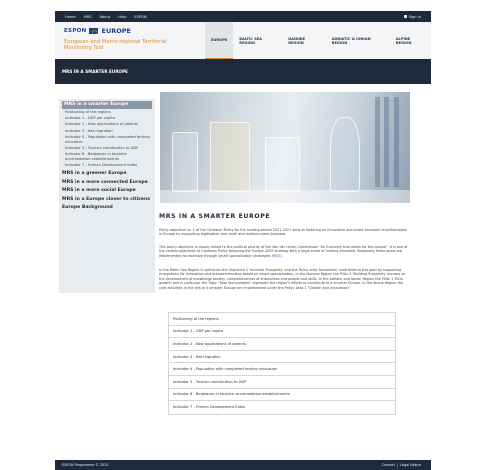 Image resolution: width=486 pixels, height=470 pixels. I want to click on sidebar-section-greener-europe: MRS in a greener Europe, so click(107, 174).